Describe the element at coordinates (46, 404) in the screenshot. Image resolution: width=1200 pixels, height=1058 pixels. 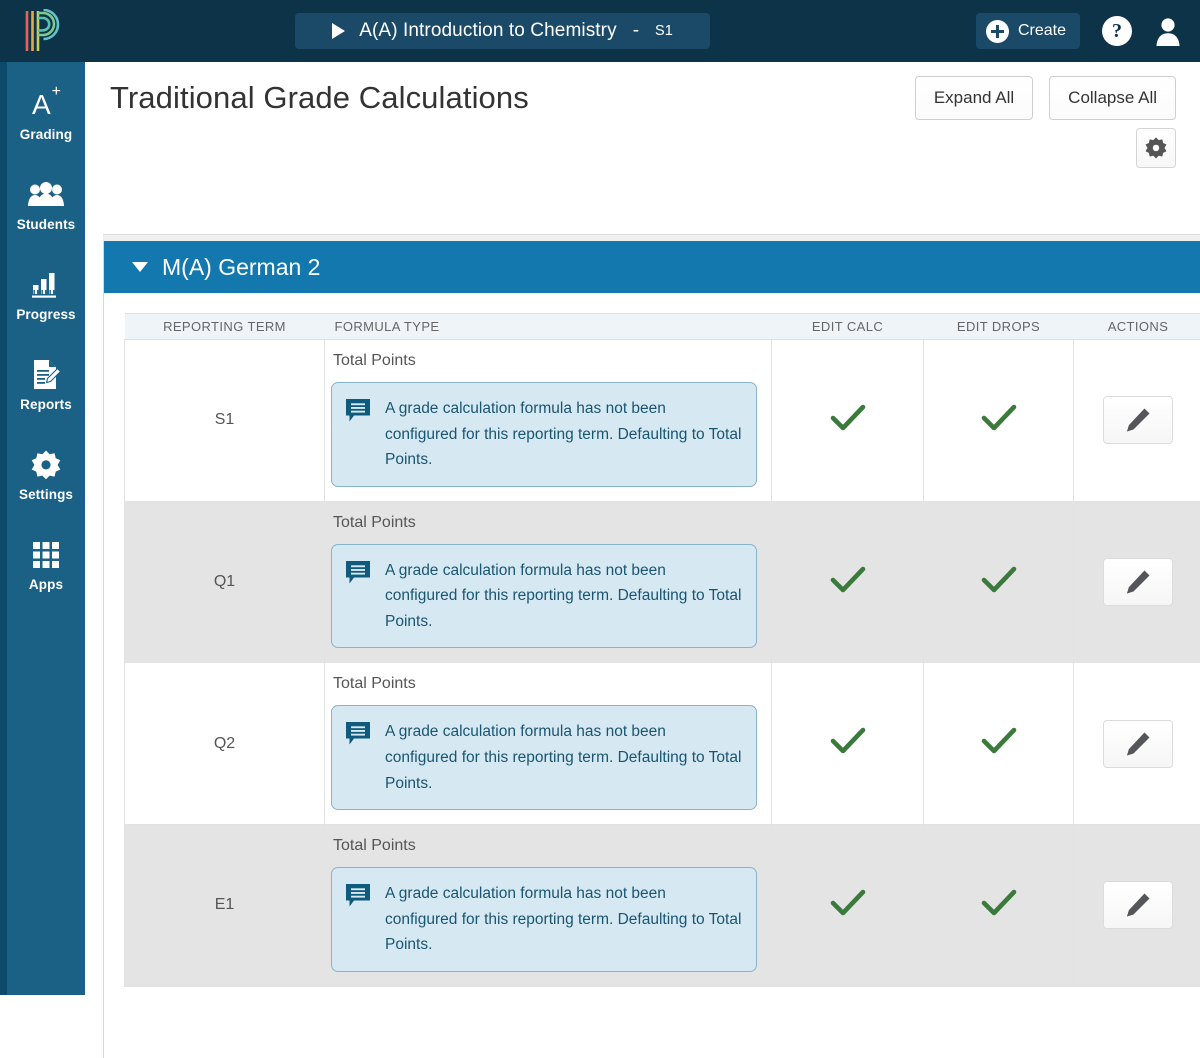
I see `sidebar-item-label-reports: Reports` at that location.